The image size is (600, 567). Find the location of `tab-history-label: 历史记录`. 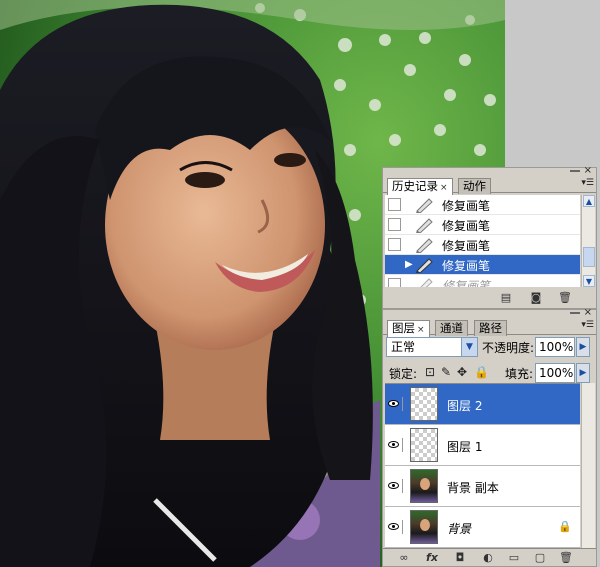

tab-history-label: 历史记录 is located at coordinates (415, 186).